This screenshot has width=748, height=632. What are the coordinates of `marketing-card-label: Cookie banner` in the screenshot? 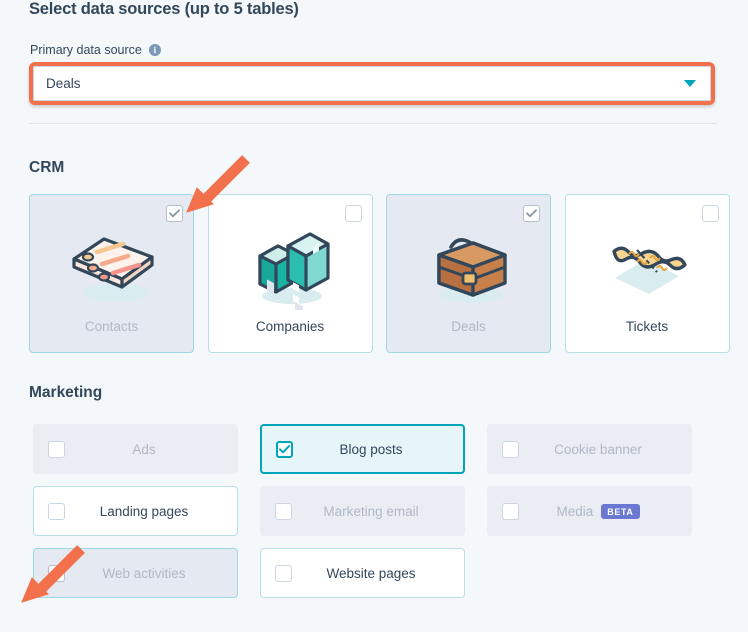 It's located at (598, 449).